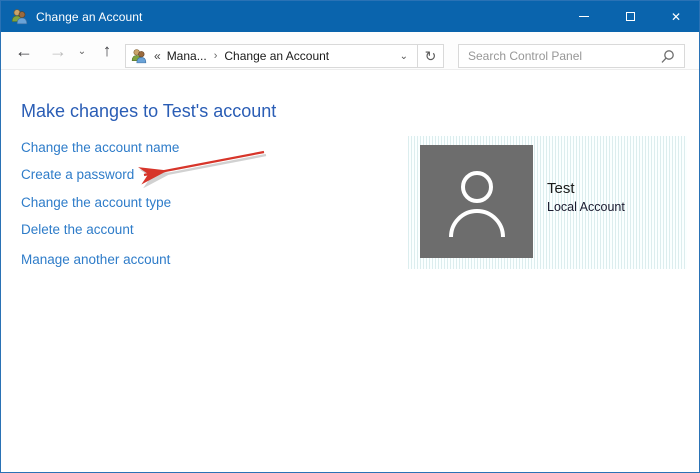 This screenshot has height=473, width=700. Describe the element at coordinates (19, 17) in the screenshot. I see `user-accounts-icon` at that location.